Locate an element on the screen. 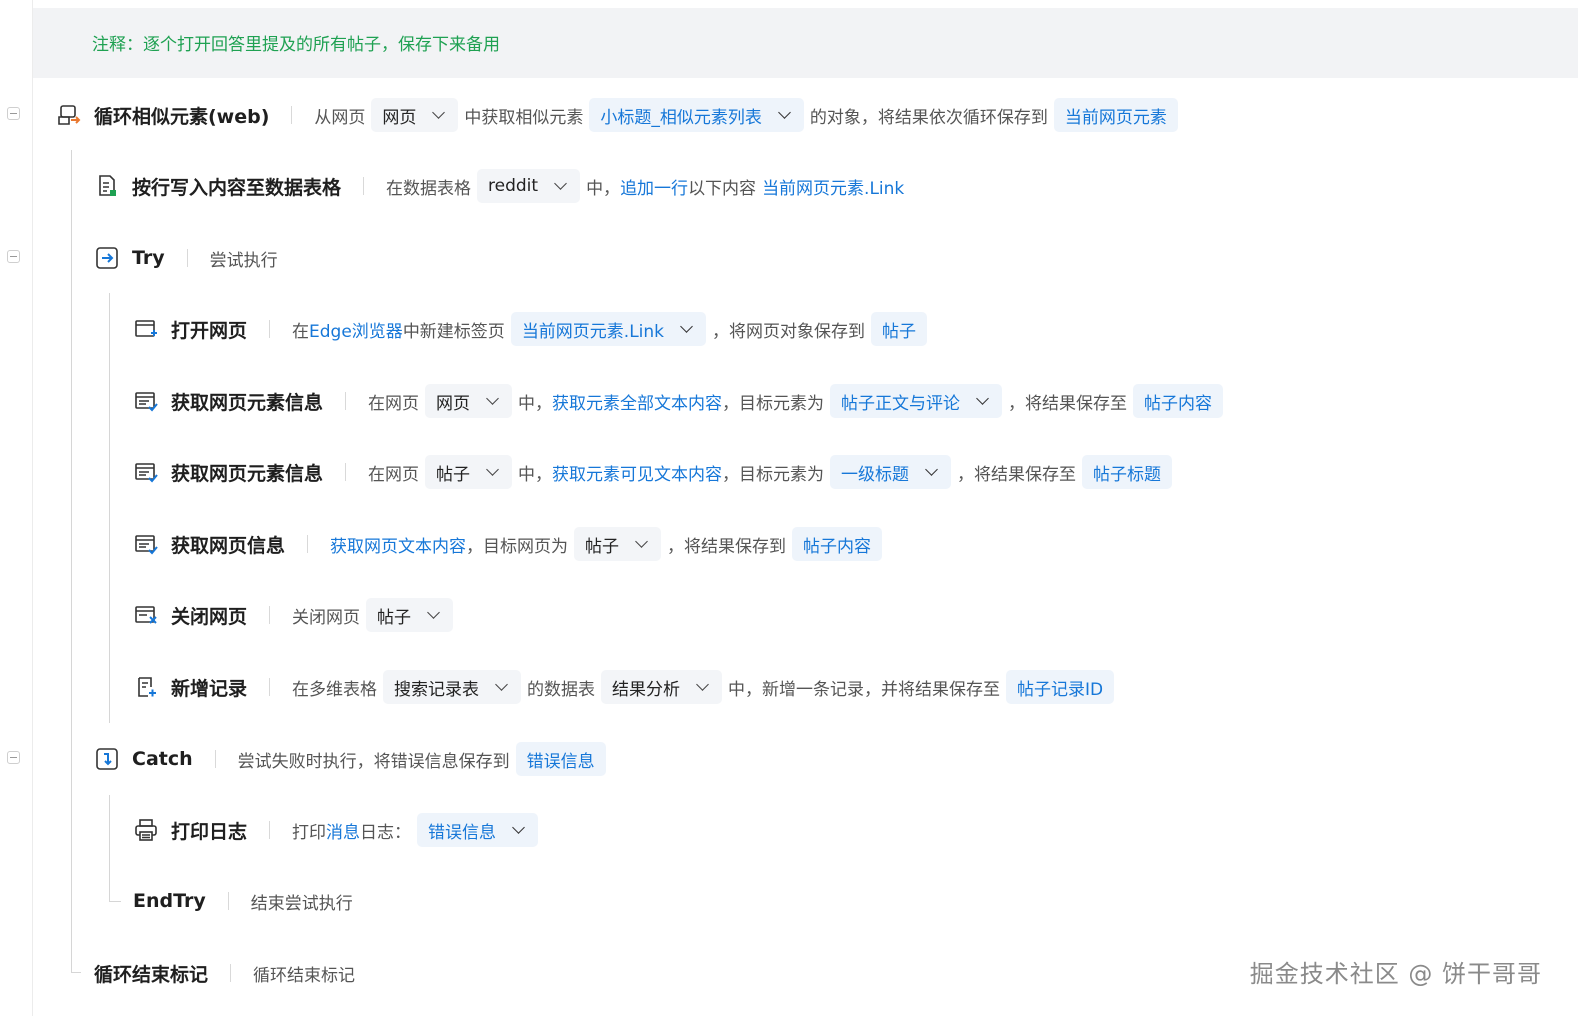 This screenshot has width=1578, height=1016. table-select: reddit is located at coordinates (529, 186).